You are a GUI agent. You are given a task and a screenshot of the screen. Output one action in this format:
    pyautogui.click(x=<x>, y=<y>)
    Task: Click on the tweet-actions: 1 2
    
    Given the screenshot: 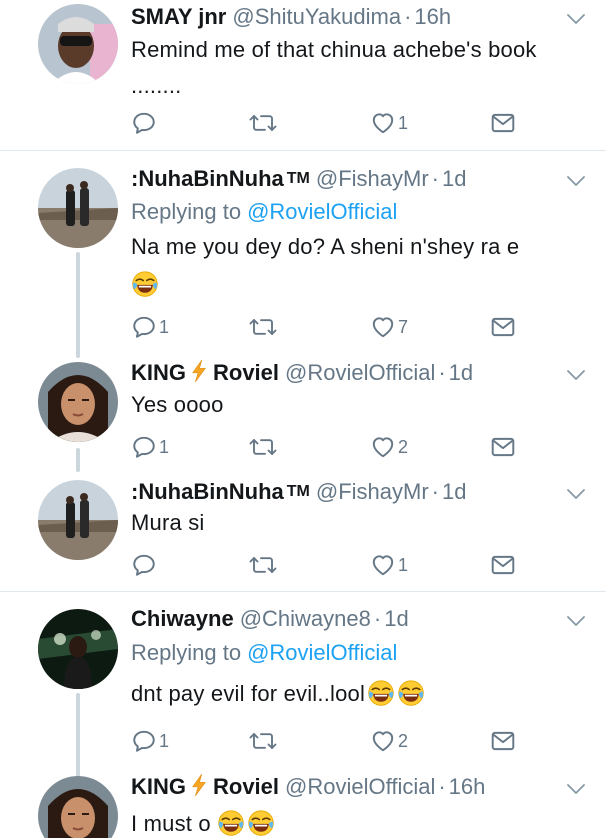 What is the action you would take?
    pyautogui.click(x=303, y=741)
    